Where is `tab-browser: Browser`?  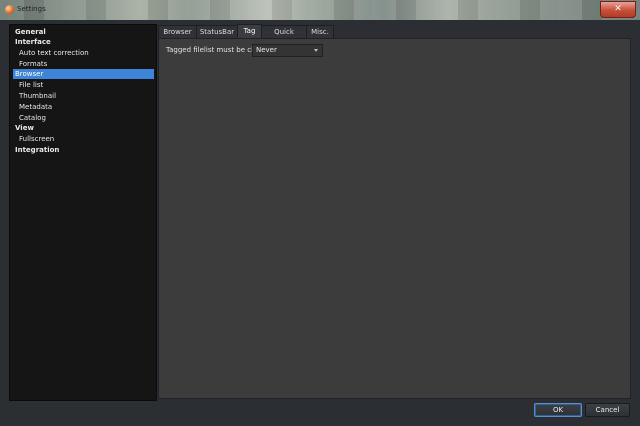
tab-browser: Browser is located at coordinates (177, 31).